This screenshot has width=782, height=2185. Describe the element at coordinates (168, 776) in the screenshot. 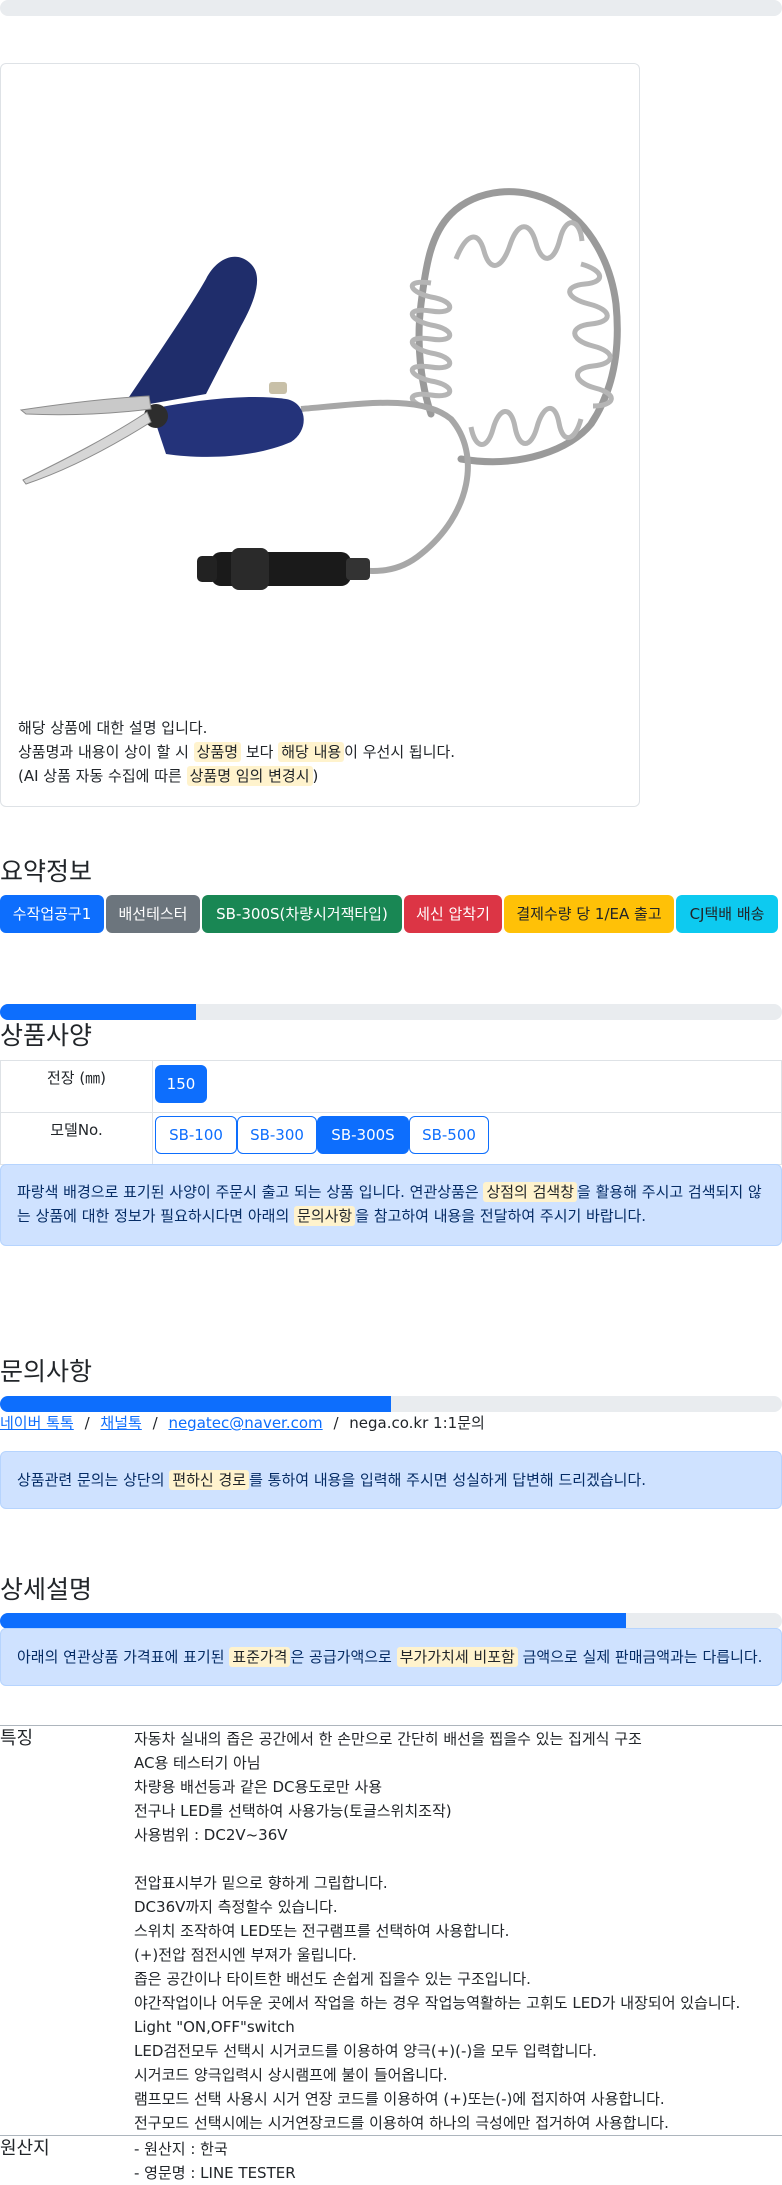

I see `description-line-3: (AI 상품 자동 수집에 따른 상품명 임의 변경시)` at that location.